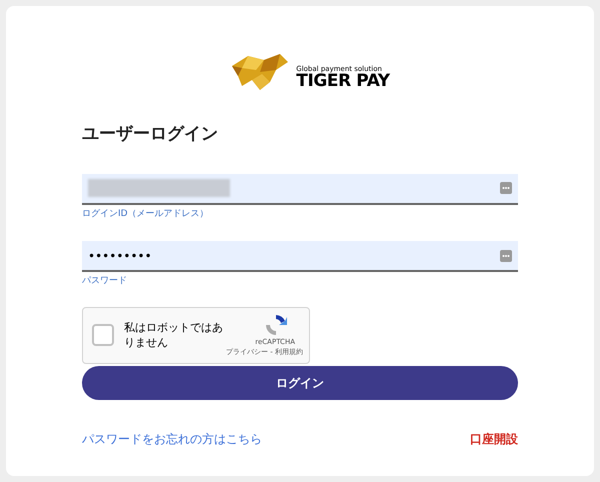  Describe the element at coordinates (172, 439) in the screenshot. I see `forgot-password-link: パスワードをお忘れの方はこちら` at that location.